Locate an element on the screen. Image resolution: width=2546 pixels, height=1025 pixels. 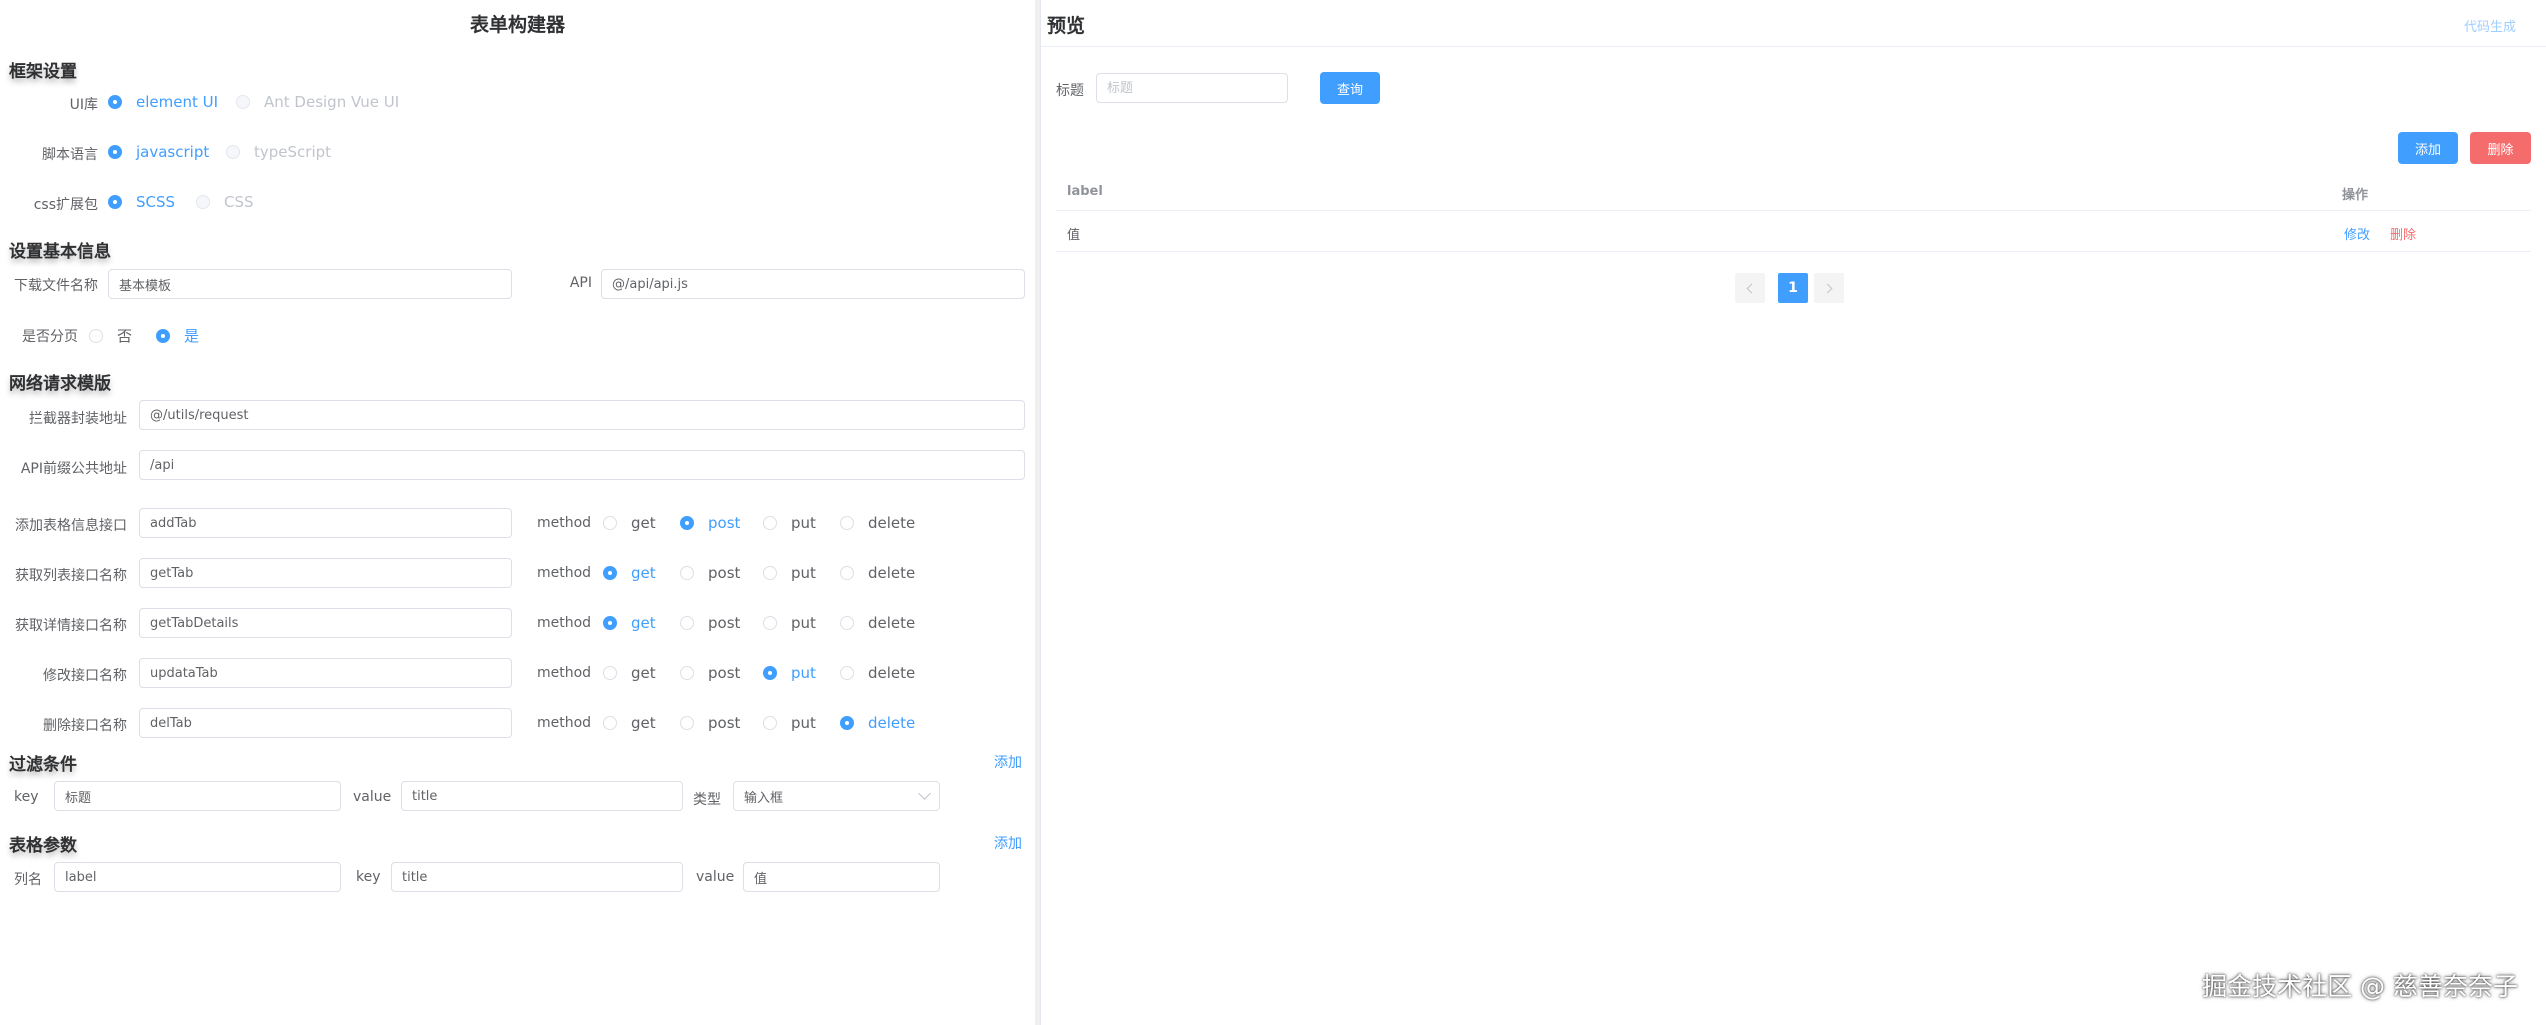
query-button: 查询 is located at coordinates (1350, 88).